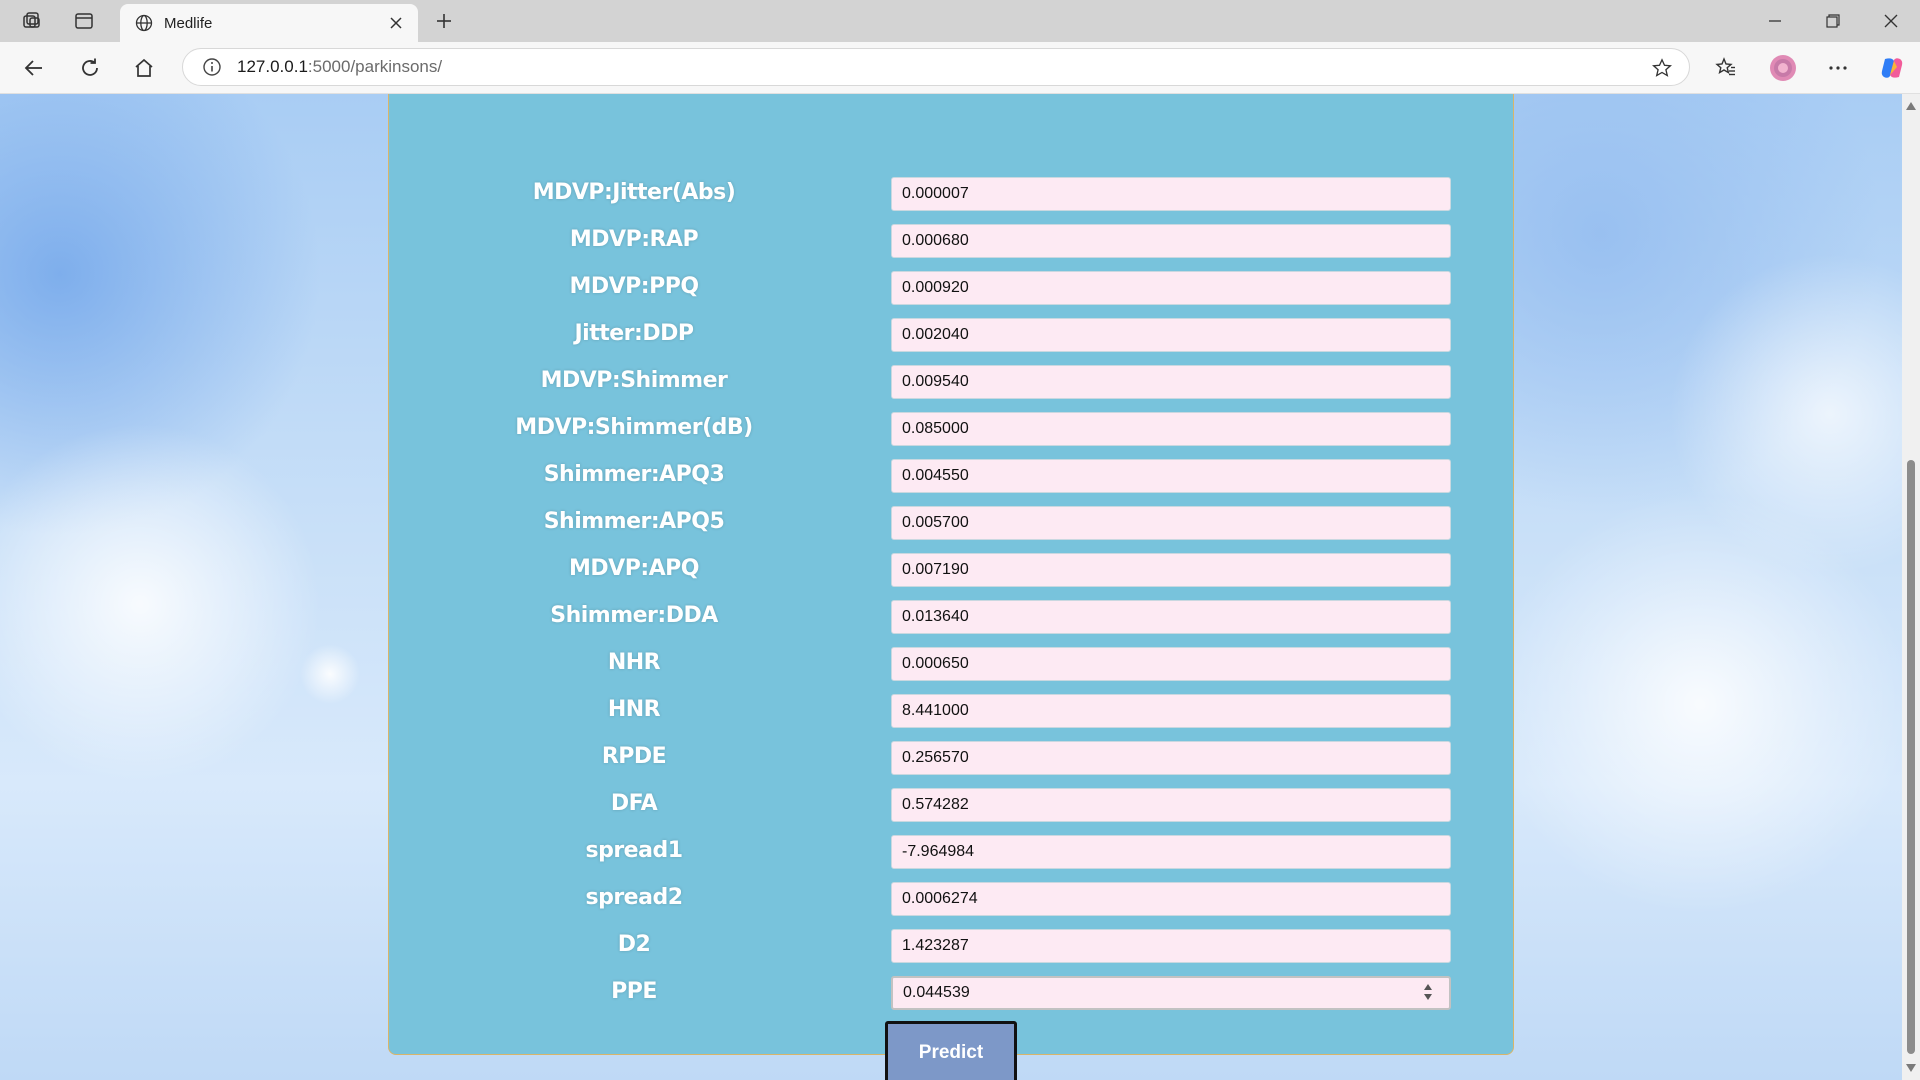  Describe the element at coordinates (1171, 382) in the screenshot. I see `mdvp-shimmer-input` at that location.